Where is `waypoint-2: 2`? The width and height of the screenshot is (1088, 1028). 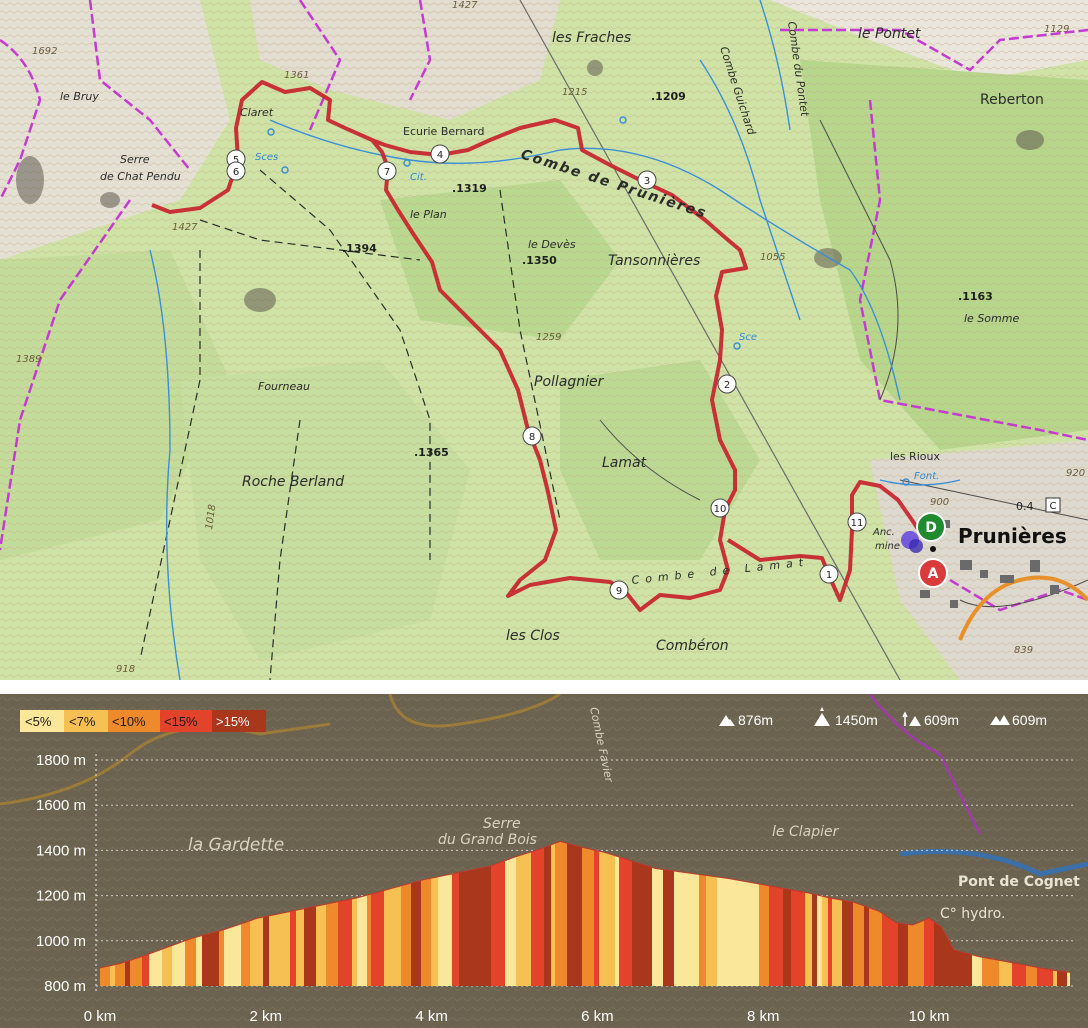
waypoint-2: 2 is located at coordinates (727, 384).